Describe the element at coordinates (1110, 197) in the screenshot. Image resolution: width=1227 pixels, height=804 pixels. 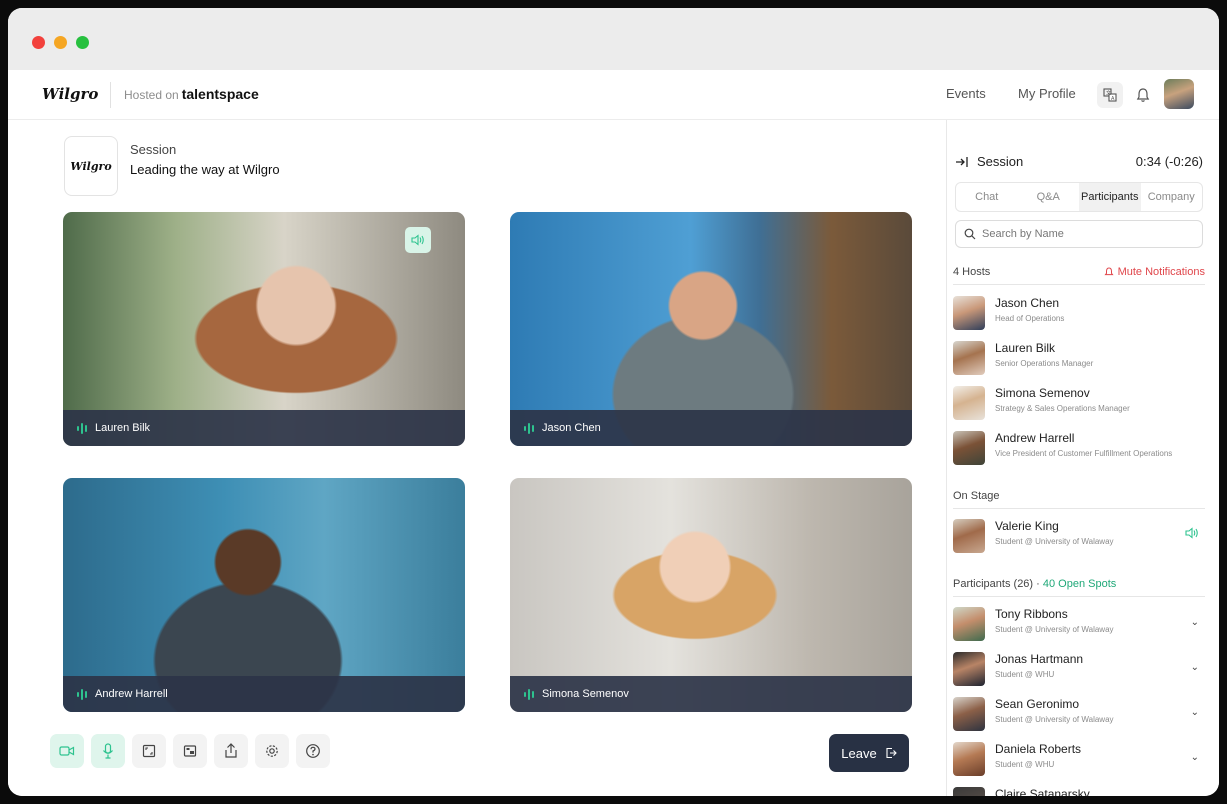
I see `tab-participants: Participants` at that location.